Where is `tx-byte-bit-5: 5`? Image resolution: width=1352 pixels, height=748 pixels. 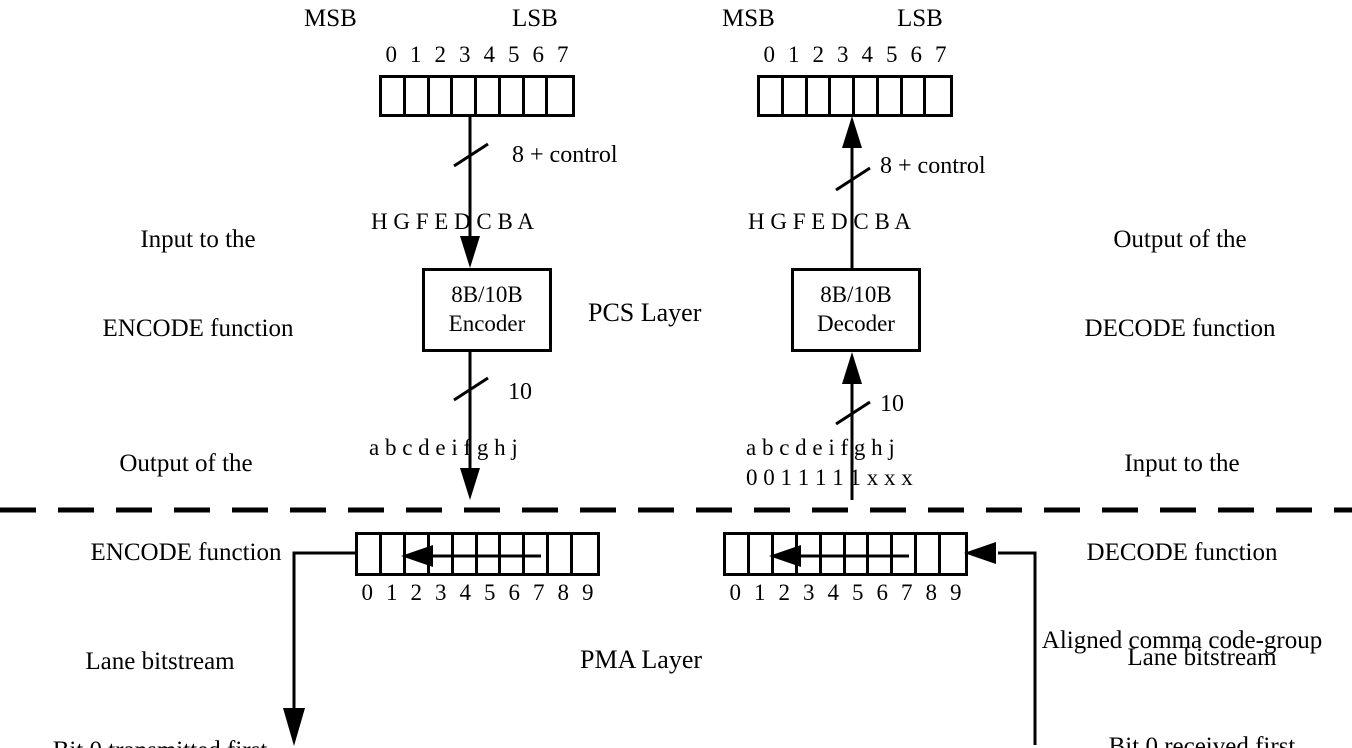
tx-byte-bit-5: 5 is located at coordinates (514, 54).